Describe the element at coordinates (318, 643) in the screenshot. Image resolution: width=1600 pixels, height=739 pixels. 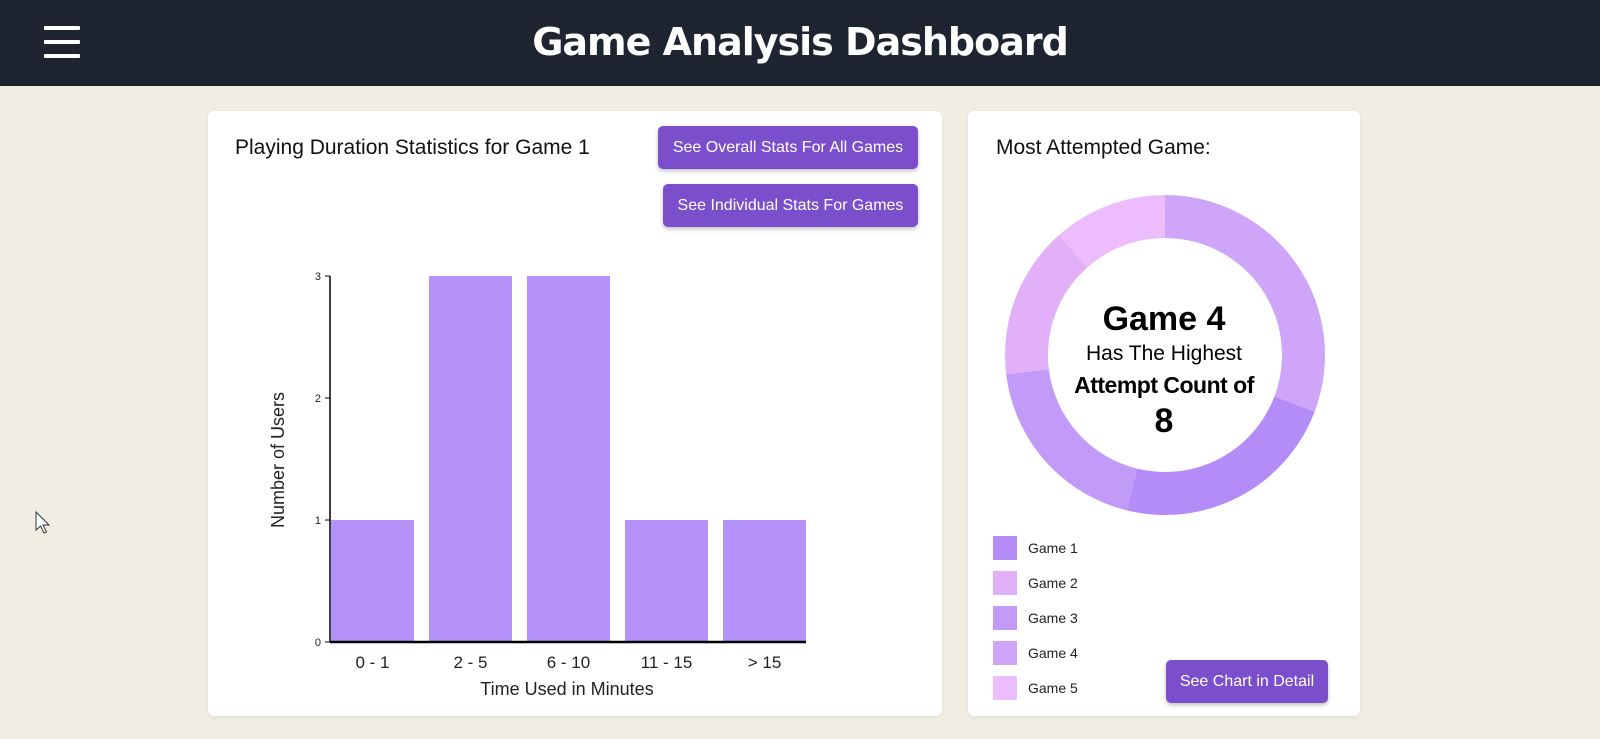
I see `y-tick-label: 0` at that location.